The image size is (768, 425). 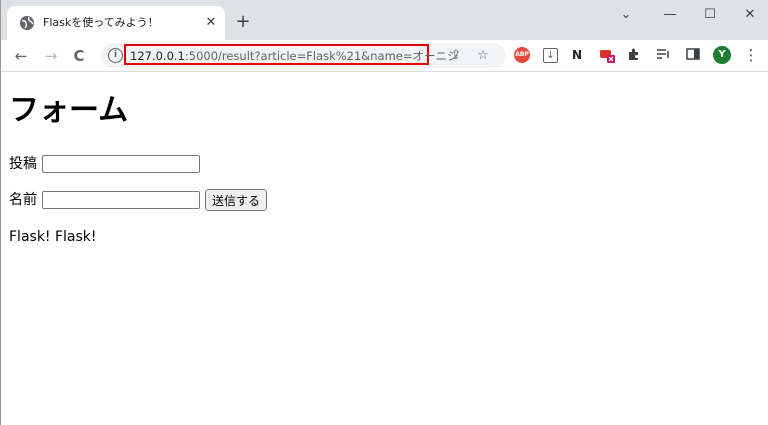 I want to click on menu-icon: ⋮, so click(x=751, y=55).